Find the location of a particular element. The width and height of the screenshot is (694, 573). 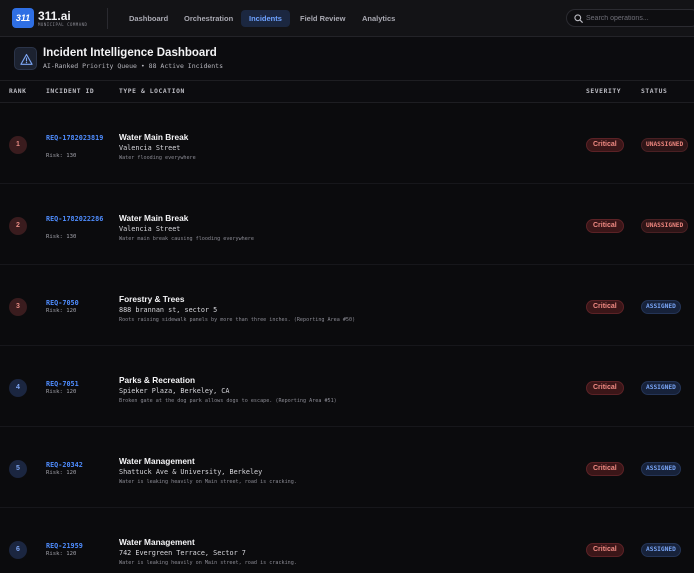

brand-subtitle: MUNICIPAL COMMAND is located at coordinates (63, 24).